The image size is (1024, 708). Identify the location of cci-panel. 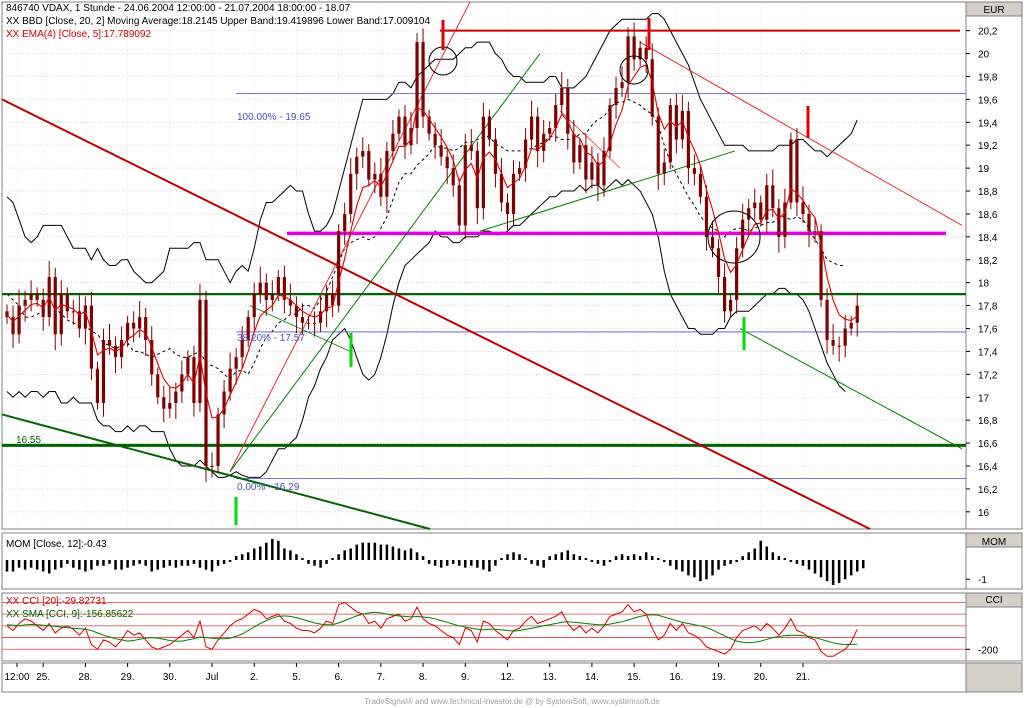
(484, 627).